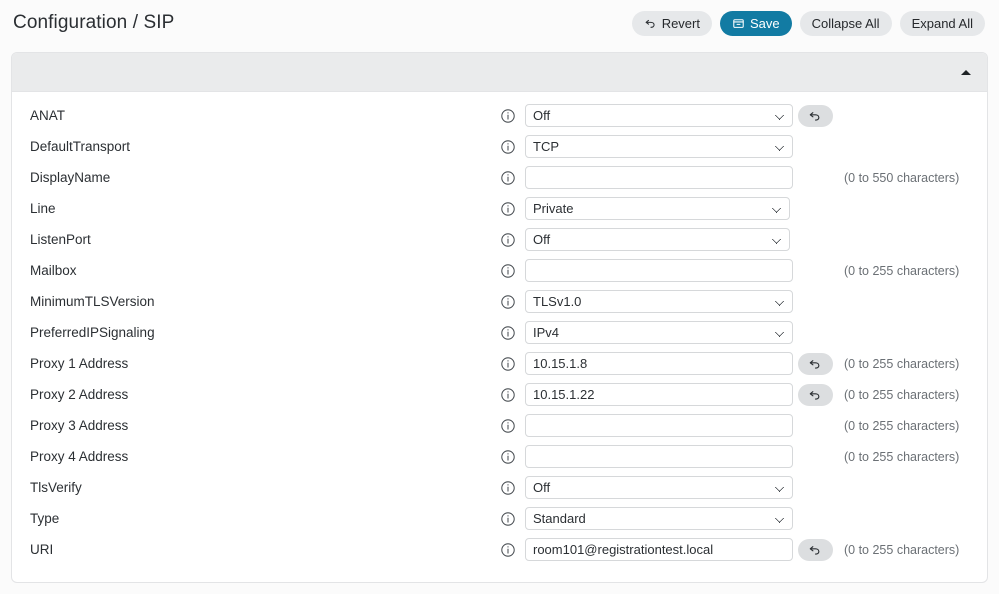  I want to click on control-wrapper: StandardLine, so click(659, 518).